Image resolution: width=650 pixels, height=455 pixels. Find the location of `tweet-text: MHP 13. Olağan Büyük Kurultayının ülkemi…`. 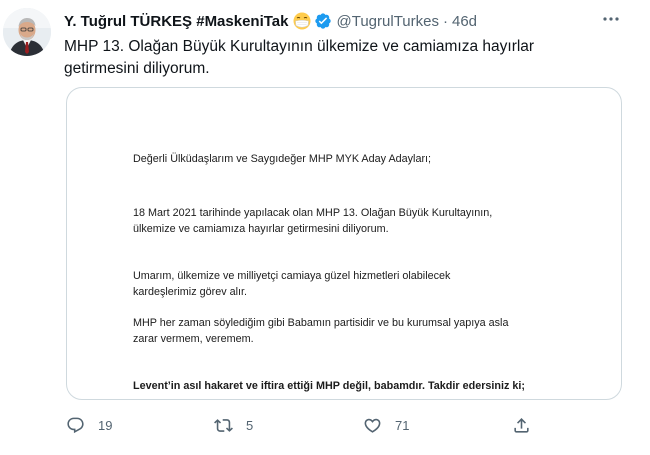

tweet-text: MHP 13. Olağan Büyük Kurultayının ülkemi… is located at coordinates (299, 57).